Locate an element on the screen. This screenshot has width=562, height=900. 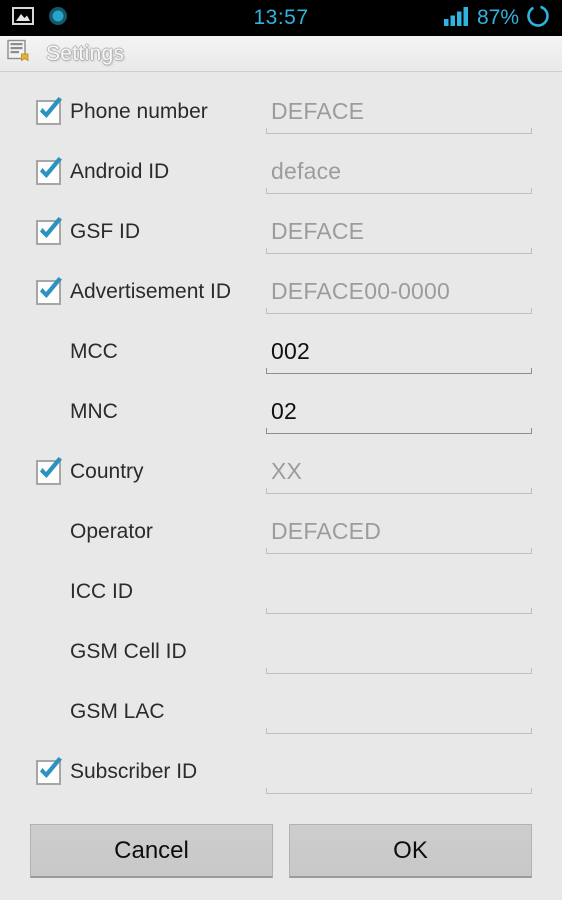
input-country: XX is located at coordinates (399, 472).